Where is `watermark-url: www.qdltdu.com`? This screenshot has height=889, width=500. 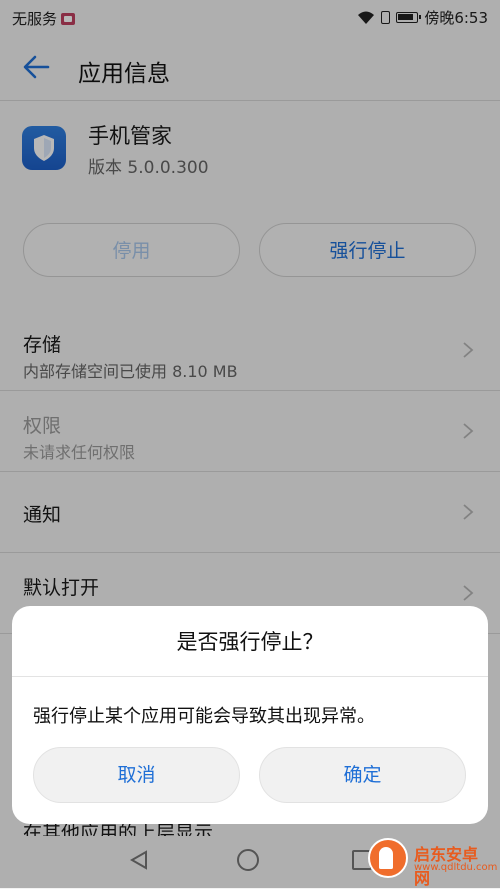 watermark-url: www.qdltdu.com is located at coordinates (456, 867).